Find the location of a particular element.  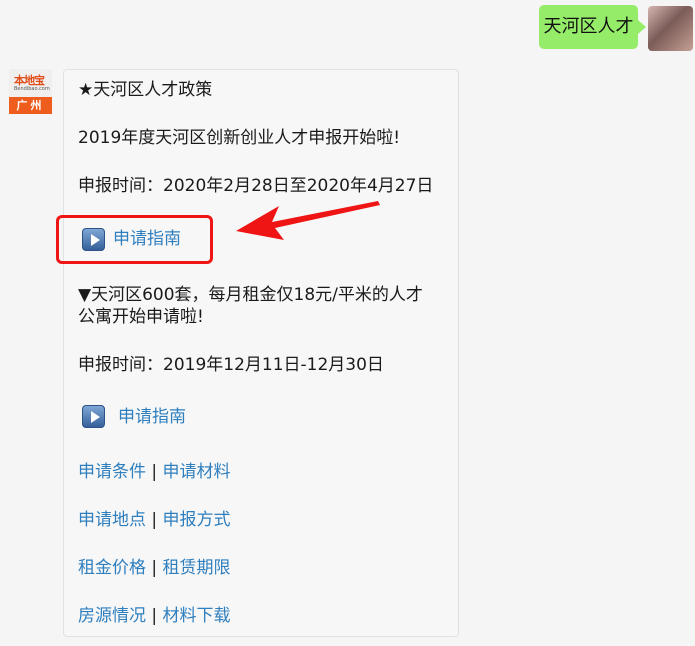

play-icon is located at coordinates (93, 416).